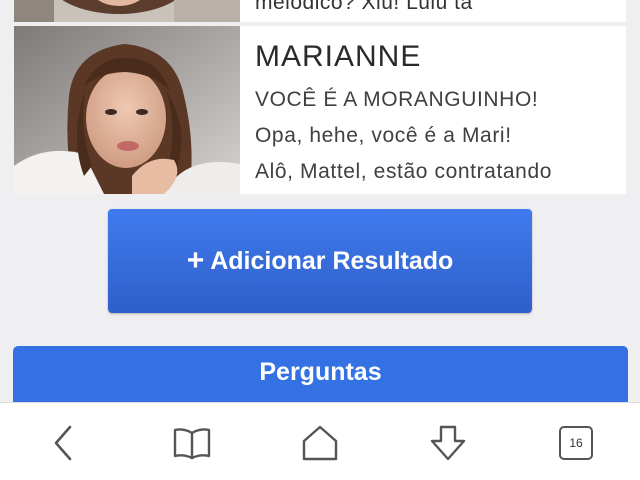  Describe the element at coordinates (332, 260) in the screenshot. I see `add-result-label: Adicionar Resultado` at that location.